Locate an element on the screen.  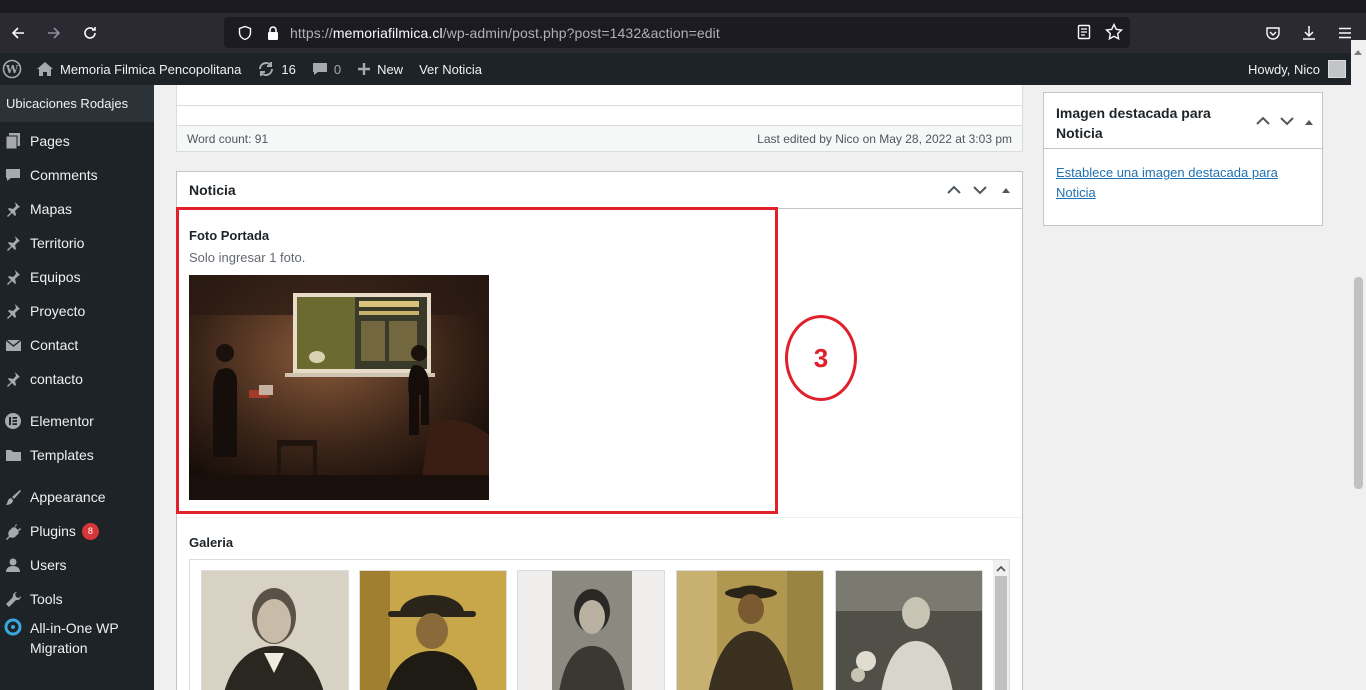
view-label: Ver Noticia is located at coordinates (450, 69).